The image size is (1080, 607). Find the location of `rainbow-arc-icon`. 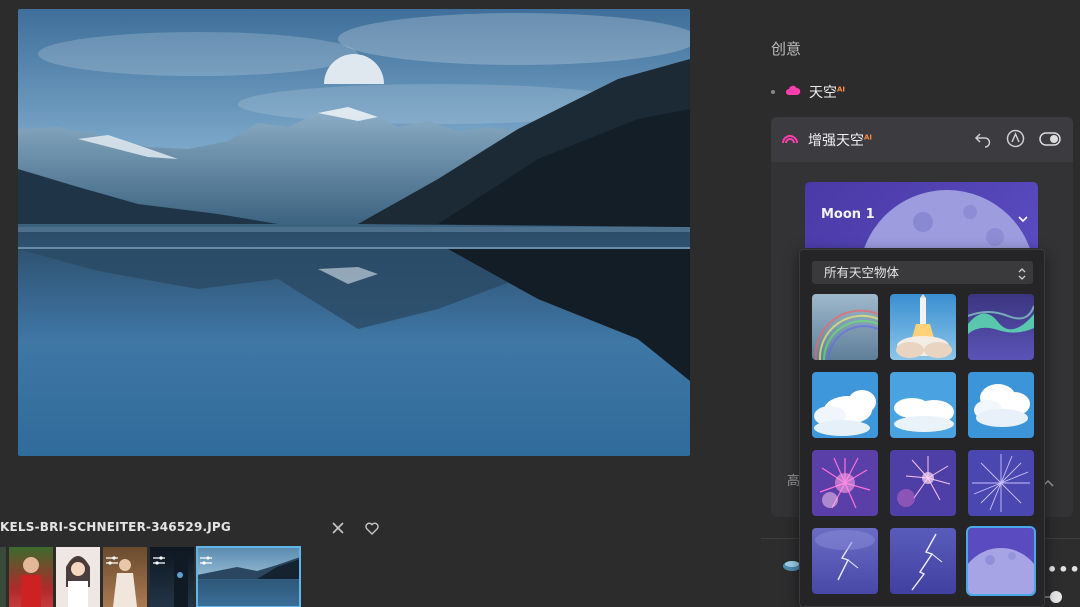

rainbow-arc-icon is located at coordinates (790, 140).